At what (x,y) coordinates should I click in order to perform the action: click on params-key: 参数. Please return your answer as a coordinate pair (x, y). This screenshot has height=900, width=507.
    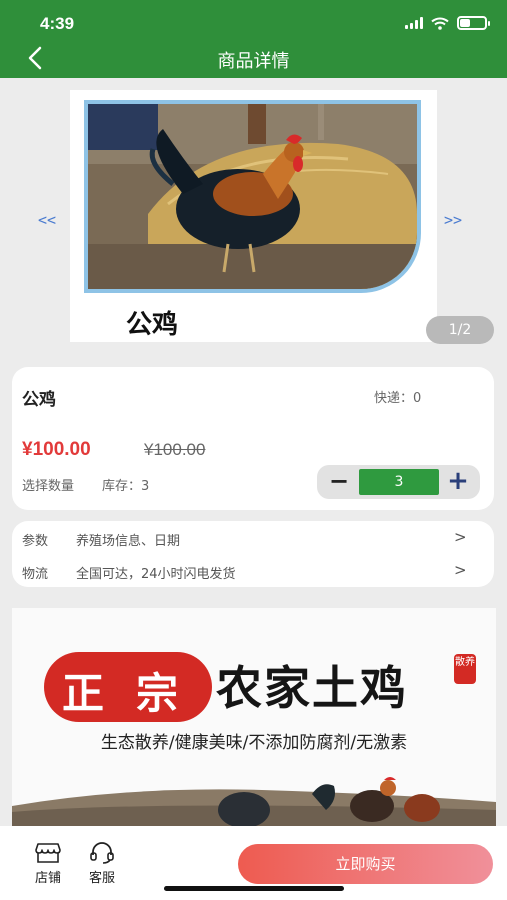
    Looking at the image, I should click on (35, 541).